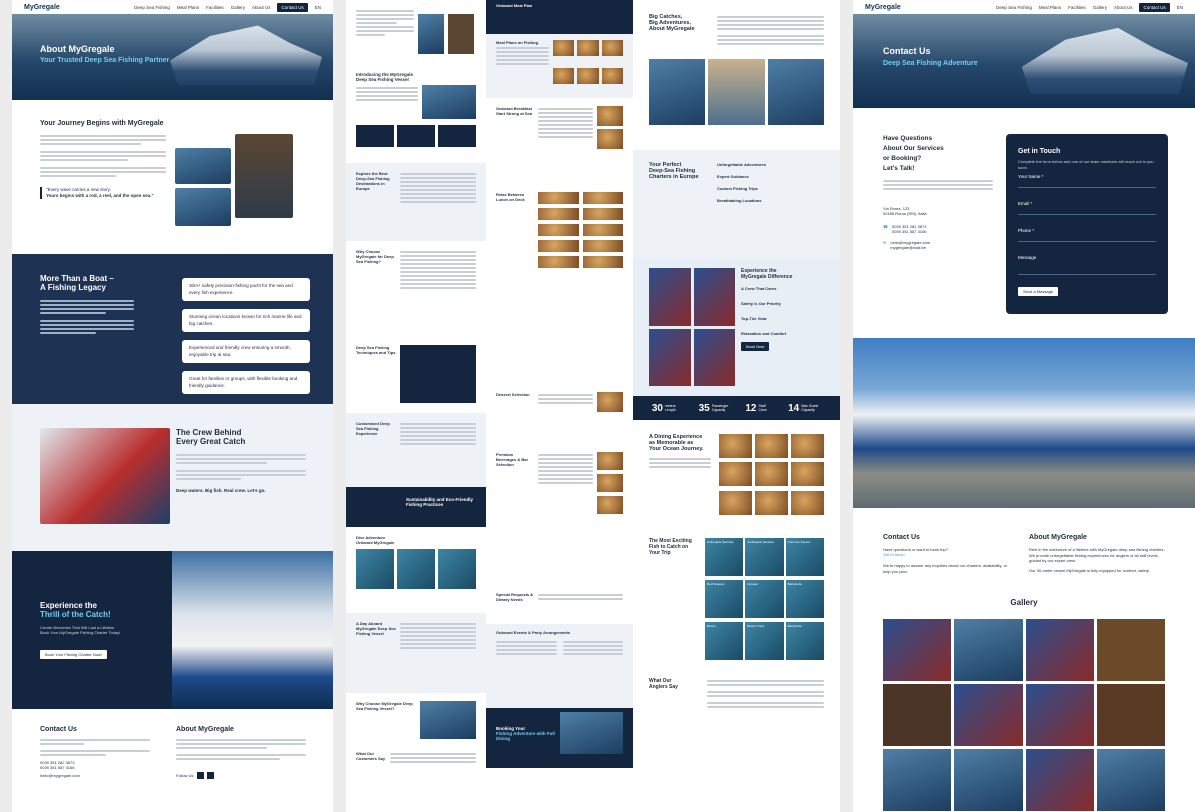 The image size is (1195, 812). What do you see at coordinates (210, 775) in the screenshot?
I see `linkedin-icon` at bounding box center [210, 775].